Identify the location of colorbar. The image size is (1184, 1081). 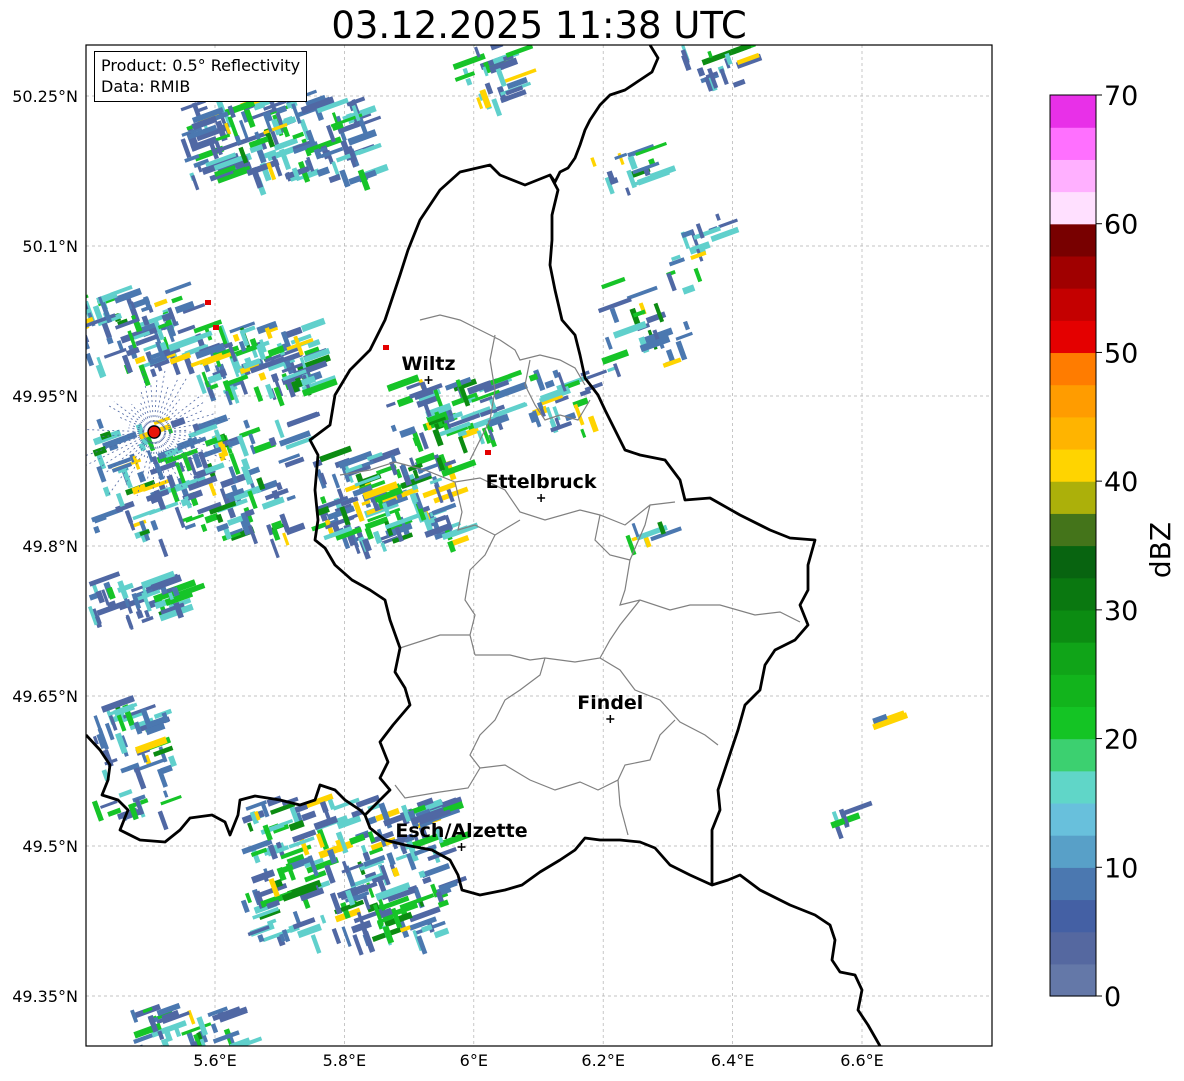
(1073, 545).